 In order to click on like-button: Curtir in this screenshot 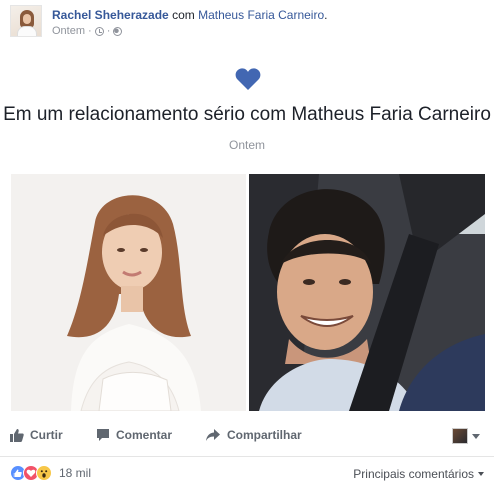, I will do `click(36, 435)`.